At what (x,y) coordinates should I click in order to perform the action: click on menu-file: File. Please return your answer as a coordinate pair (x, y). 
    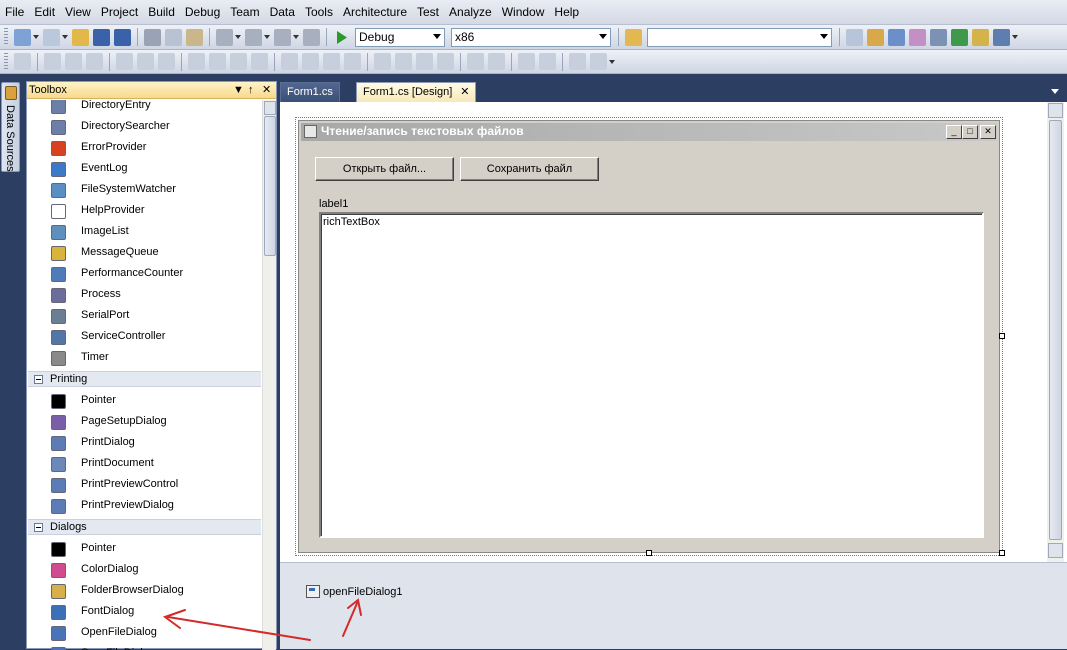
    Looking at the image, I should click on (14, 12).